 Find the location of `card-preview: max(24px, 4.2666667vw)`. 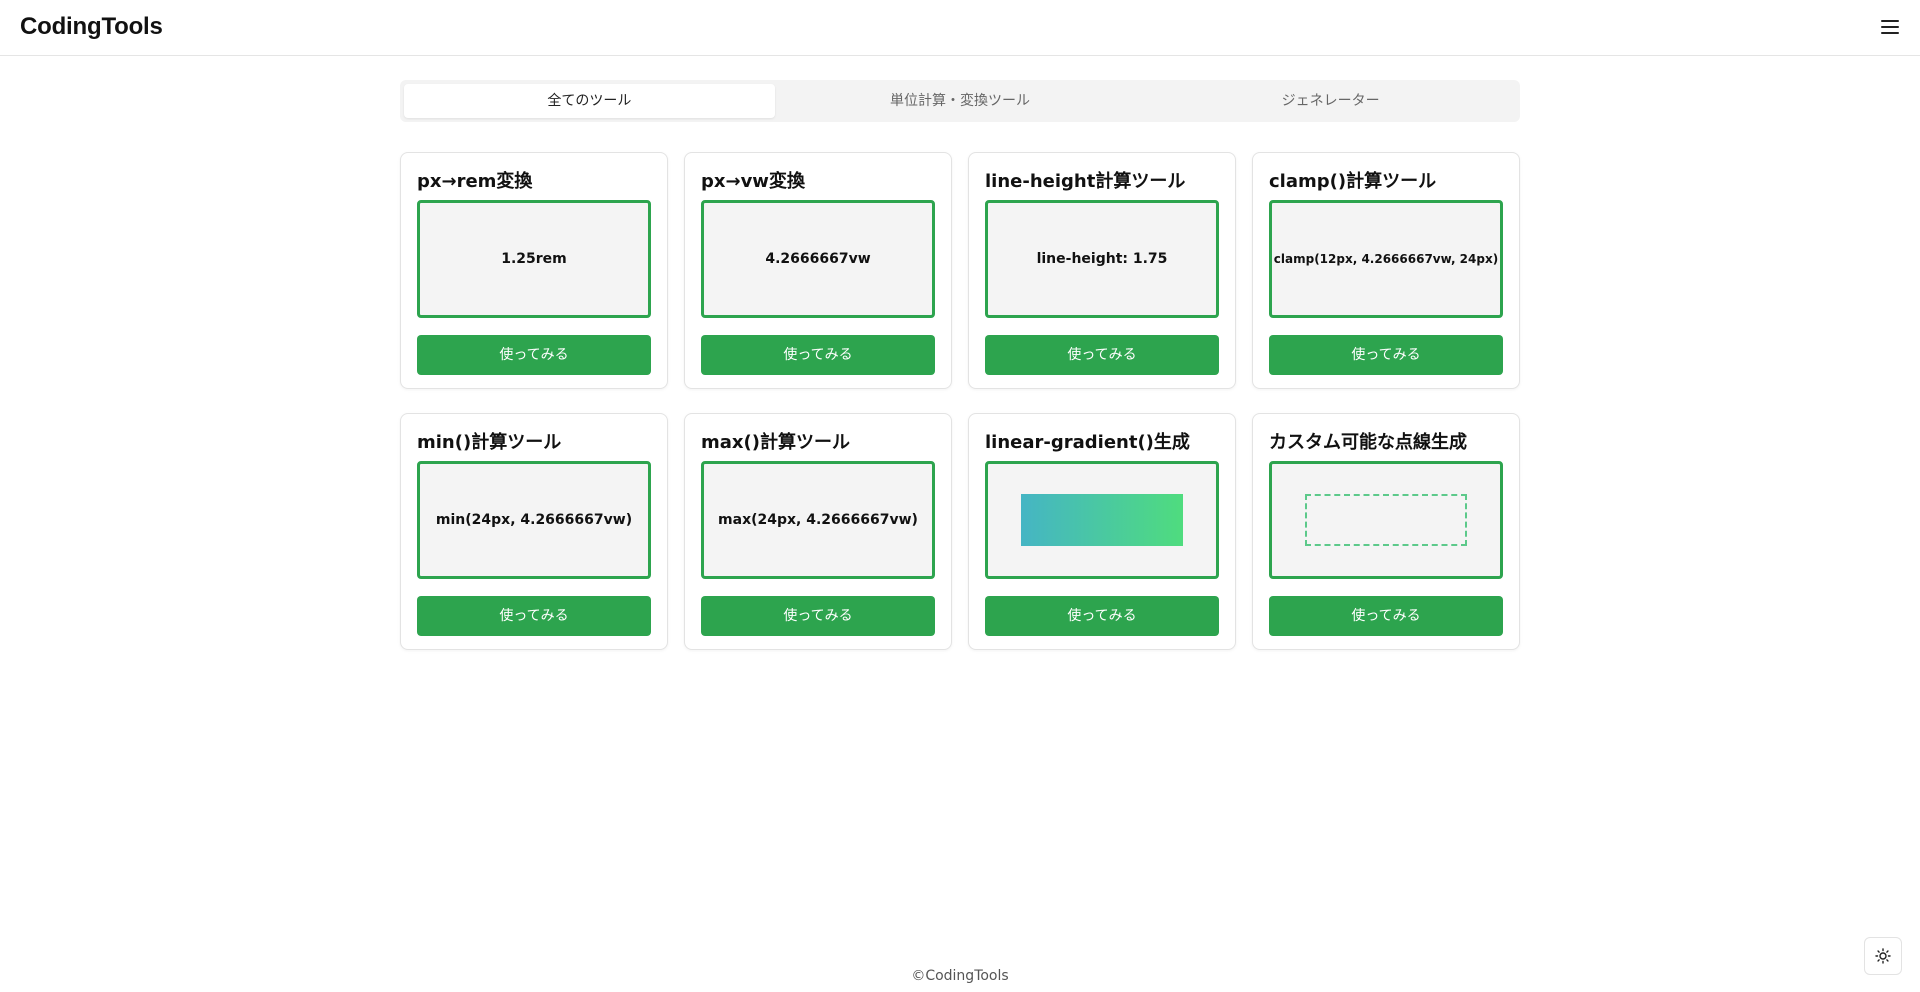

card-preview: max(24px, 4.2666667vw) is located at coordinates (818, 520).